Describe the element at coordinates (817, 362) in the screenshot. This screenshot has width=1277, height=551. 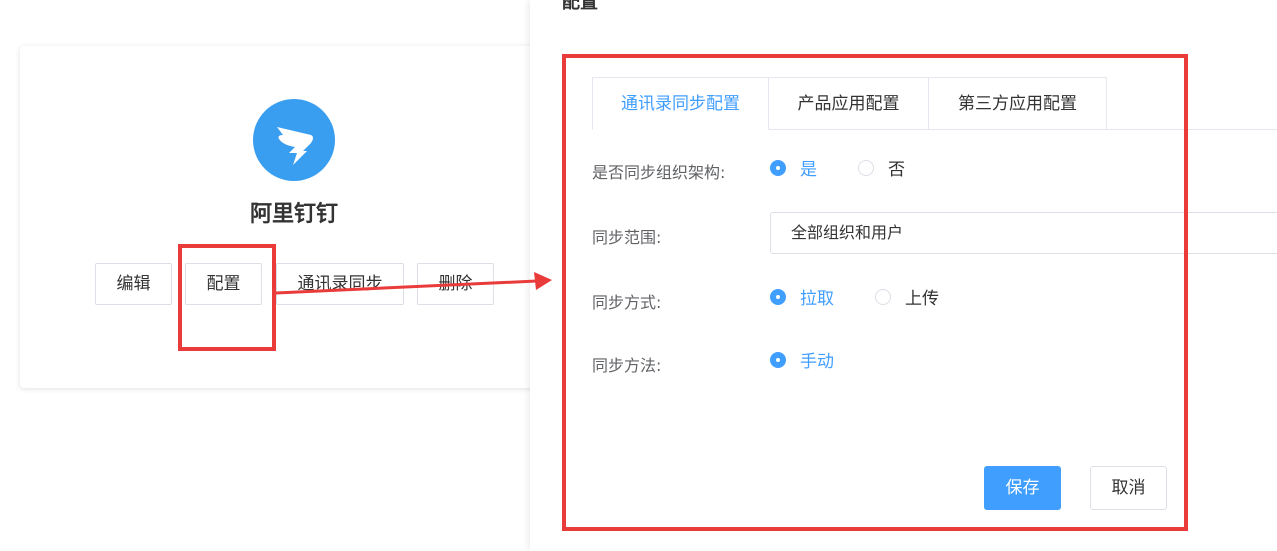
I see `sync-method-manual-text: 手动` at that location.